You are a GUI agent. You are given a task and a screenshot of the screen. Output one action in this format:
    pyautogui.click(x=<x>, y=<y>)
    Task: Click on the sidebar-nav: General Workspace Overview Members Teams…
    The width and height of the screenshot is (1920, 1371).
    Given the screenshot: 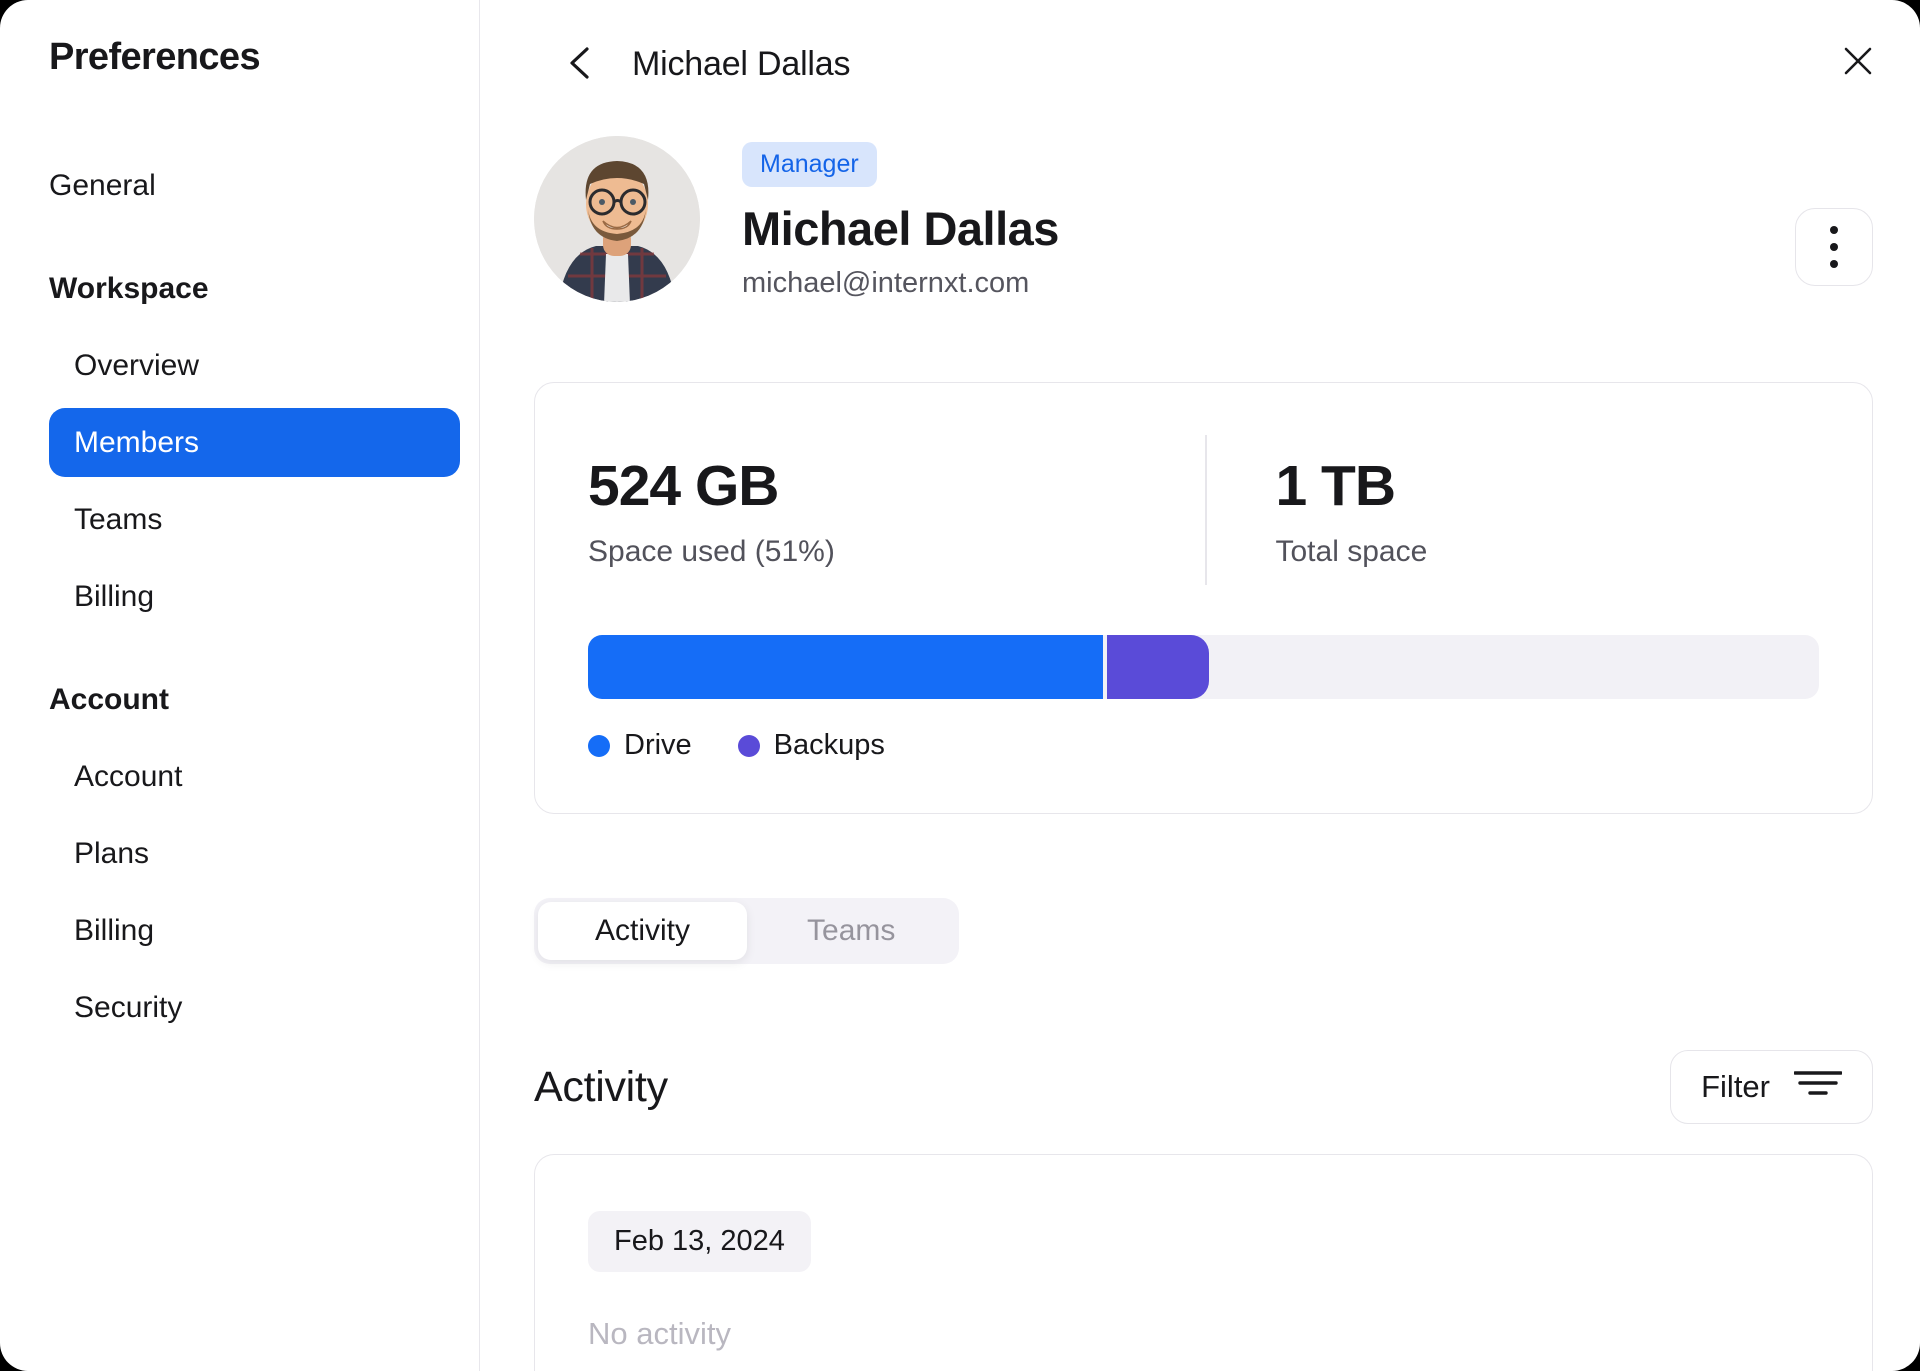 What is the action you would take?
    pyautogui.click(x=254, y=596)
    